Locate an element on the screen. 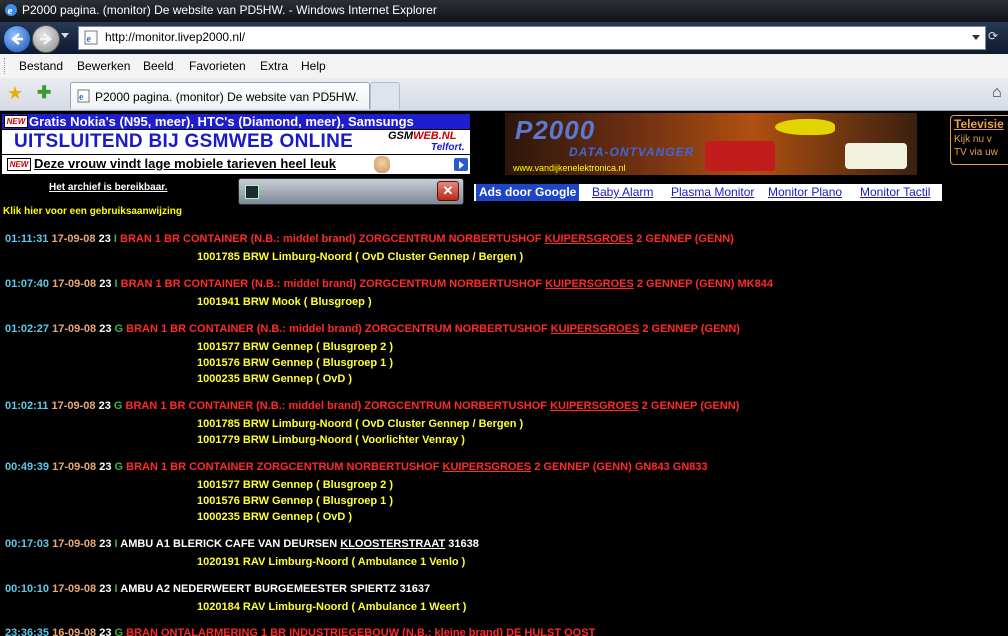  manual-link: Klik hier voor een gebruiksaanwijzing is located at coordinates (92, 211).